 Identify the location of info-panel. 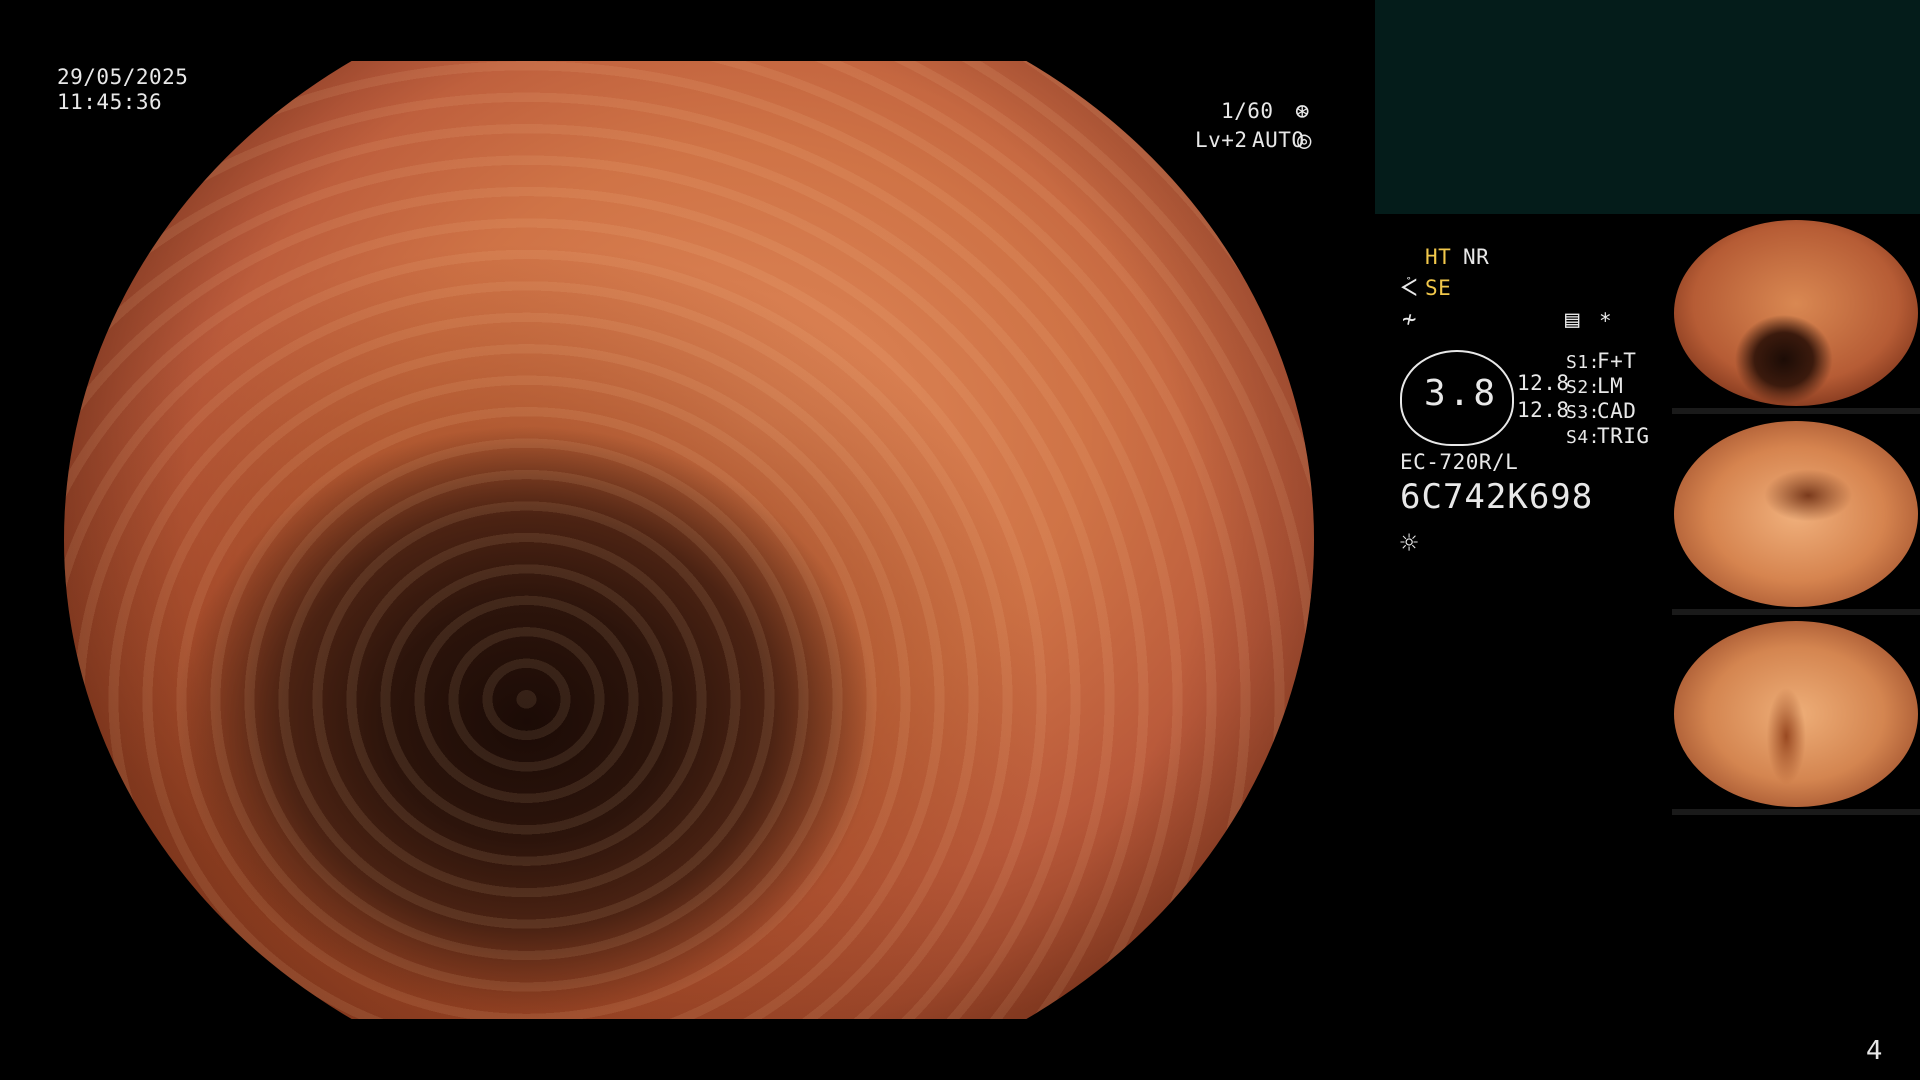
(1647, 107).